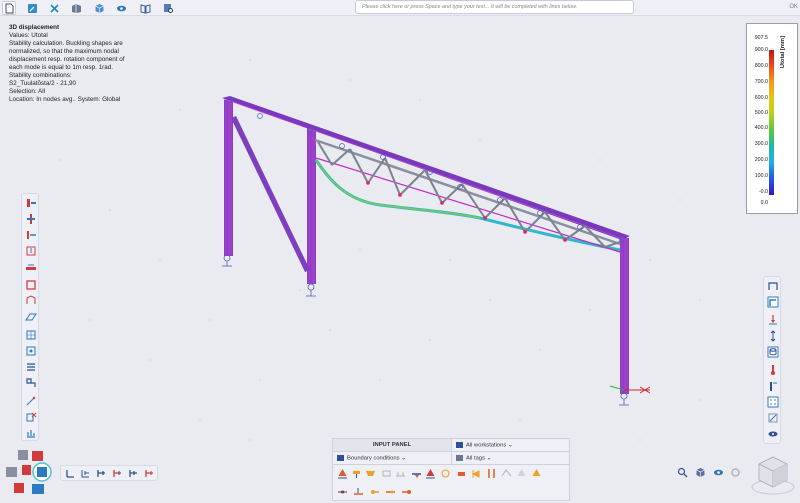 This screenshot has width=800, height=503. I want to click on tools-icon, so click(54, 8).